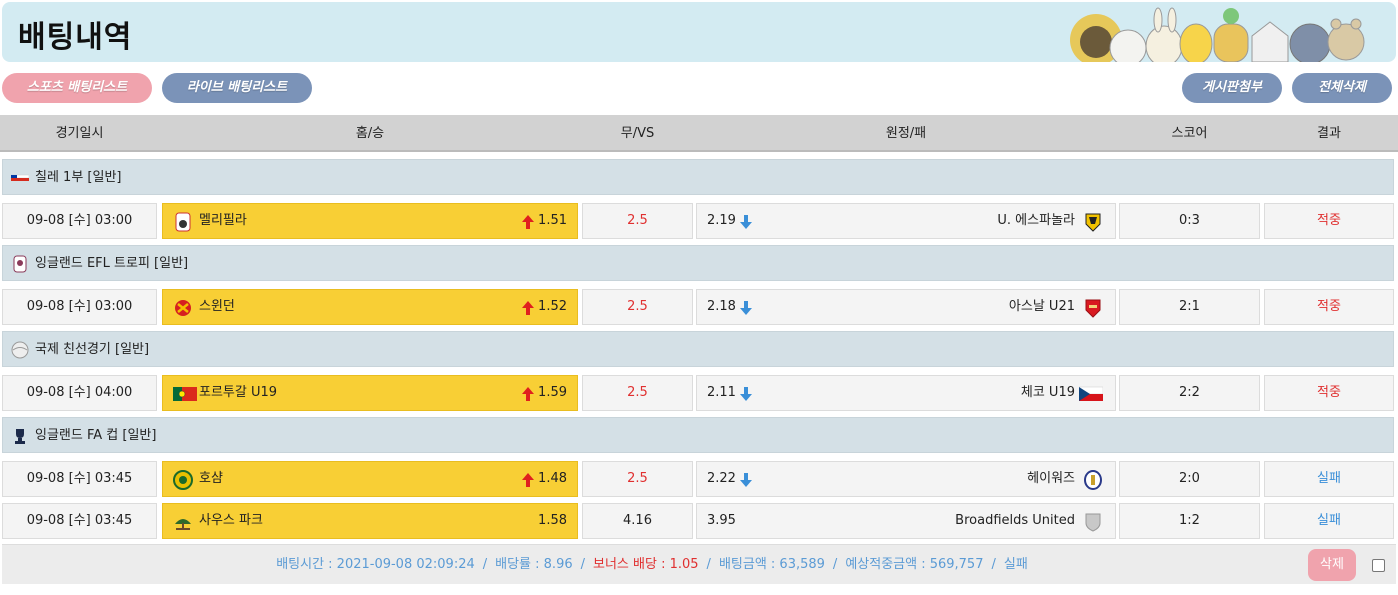 The image size is (1398, 595). What do you see at coordinates (375, 564) in the screenshot?
I see `bet-time: 배팅시간 : 2021-09-08 02:09:24` at bounding box center [375, 564].